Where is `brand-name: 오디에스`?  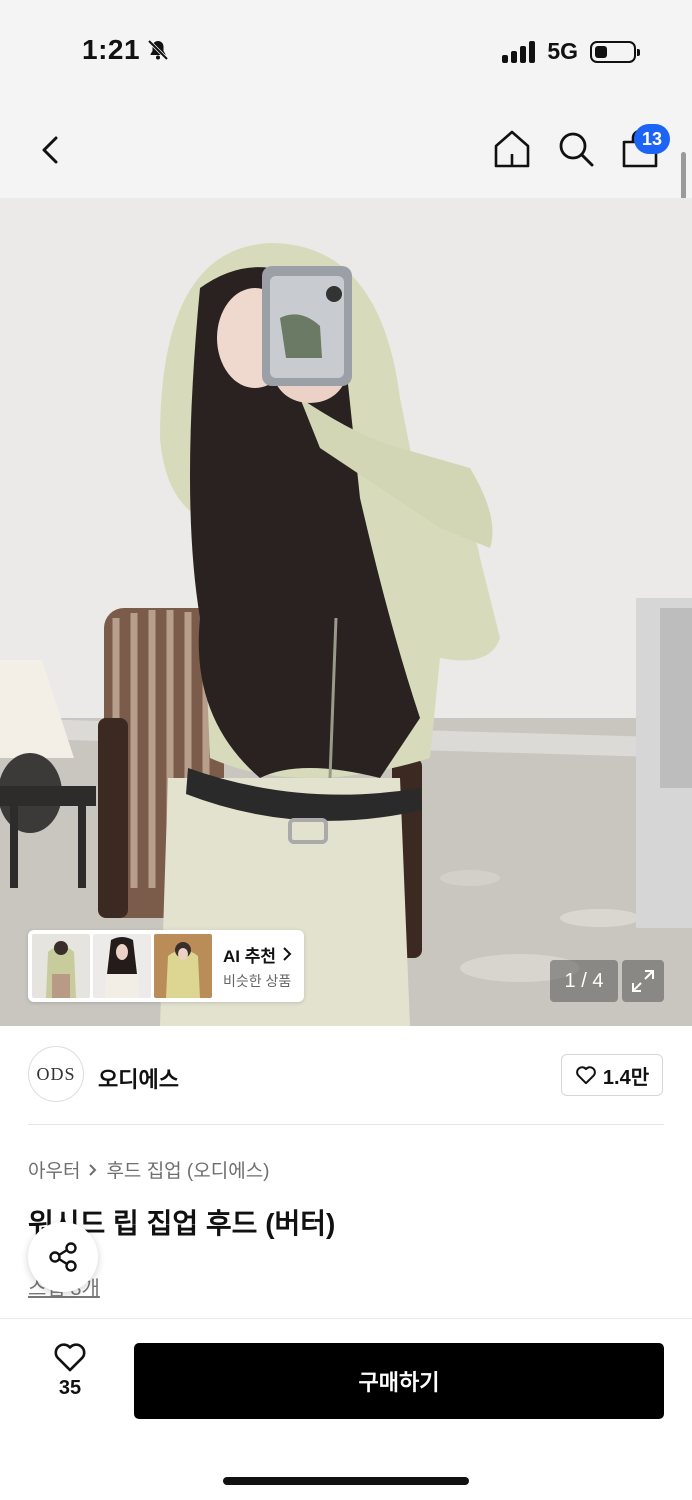
brand-name: 오디에스 is located at coordinates (138, 1078).